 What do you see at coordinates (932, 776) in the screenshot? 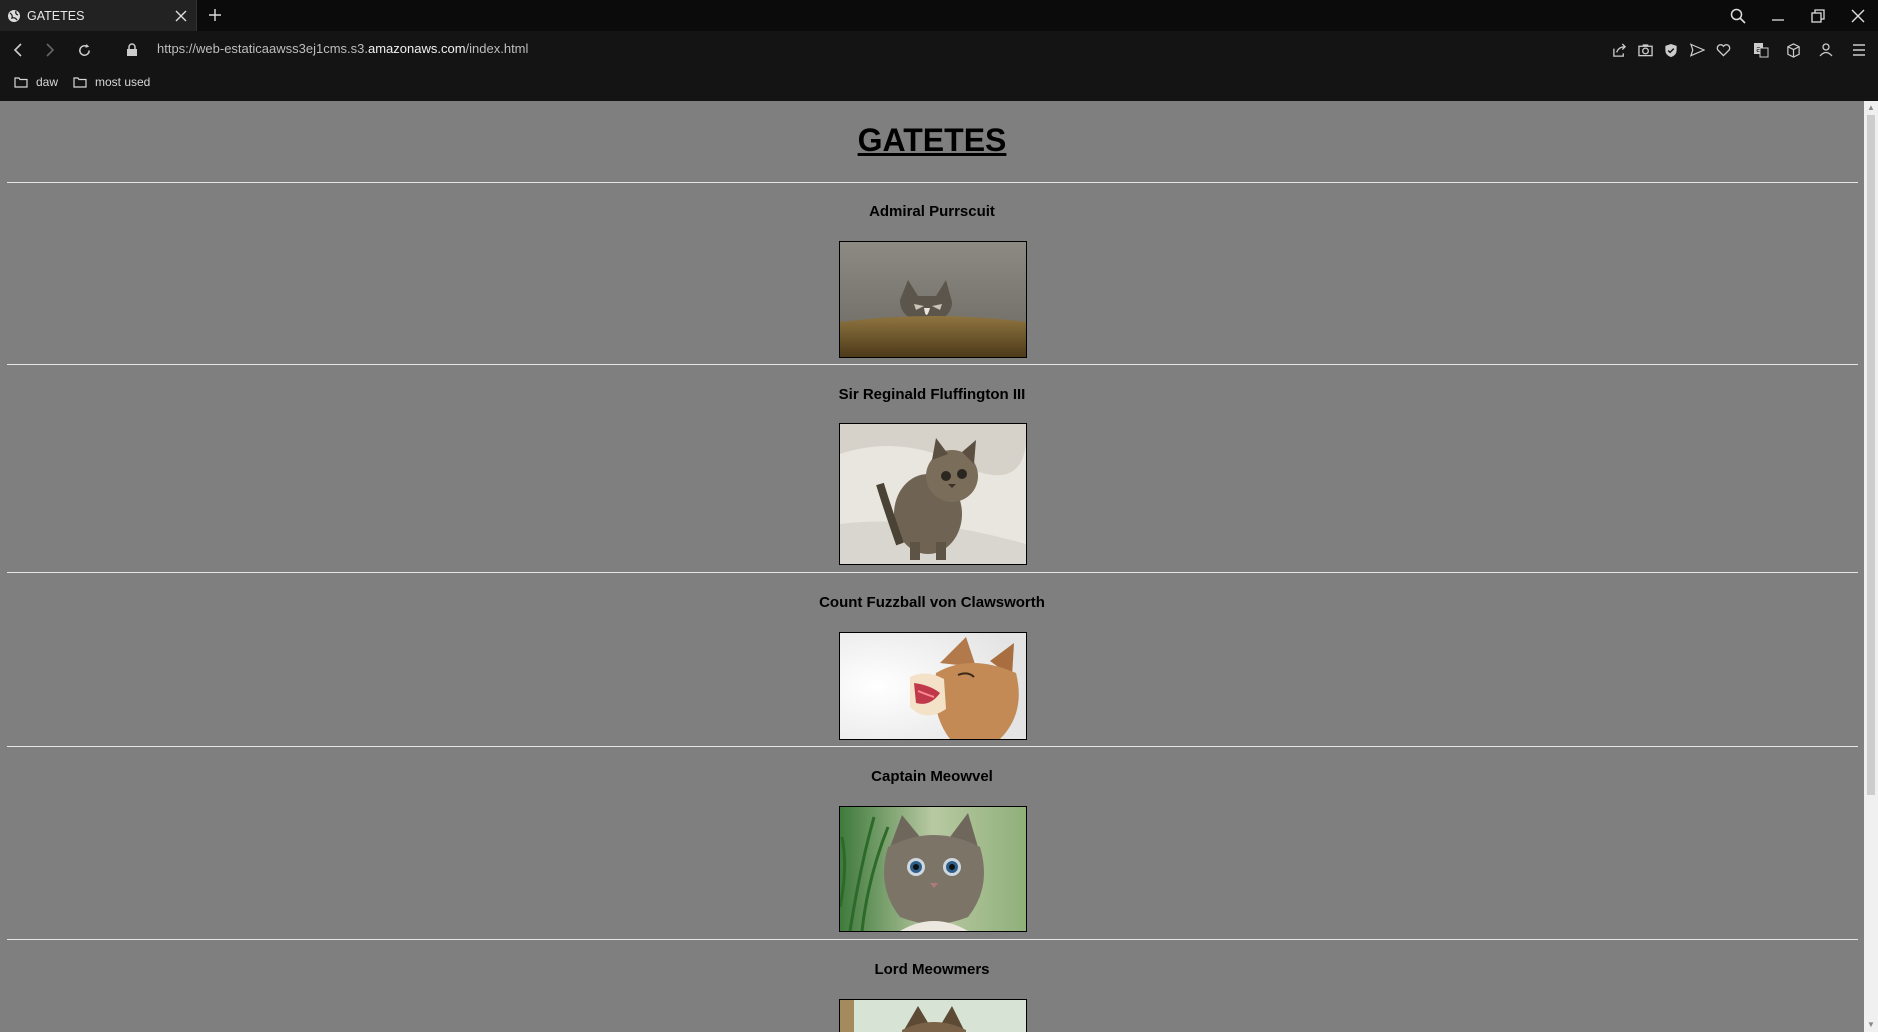
I see `cat-name: Captain Meowvel` at bounding box center [932, 776].